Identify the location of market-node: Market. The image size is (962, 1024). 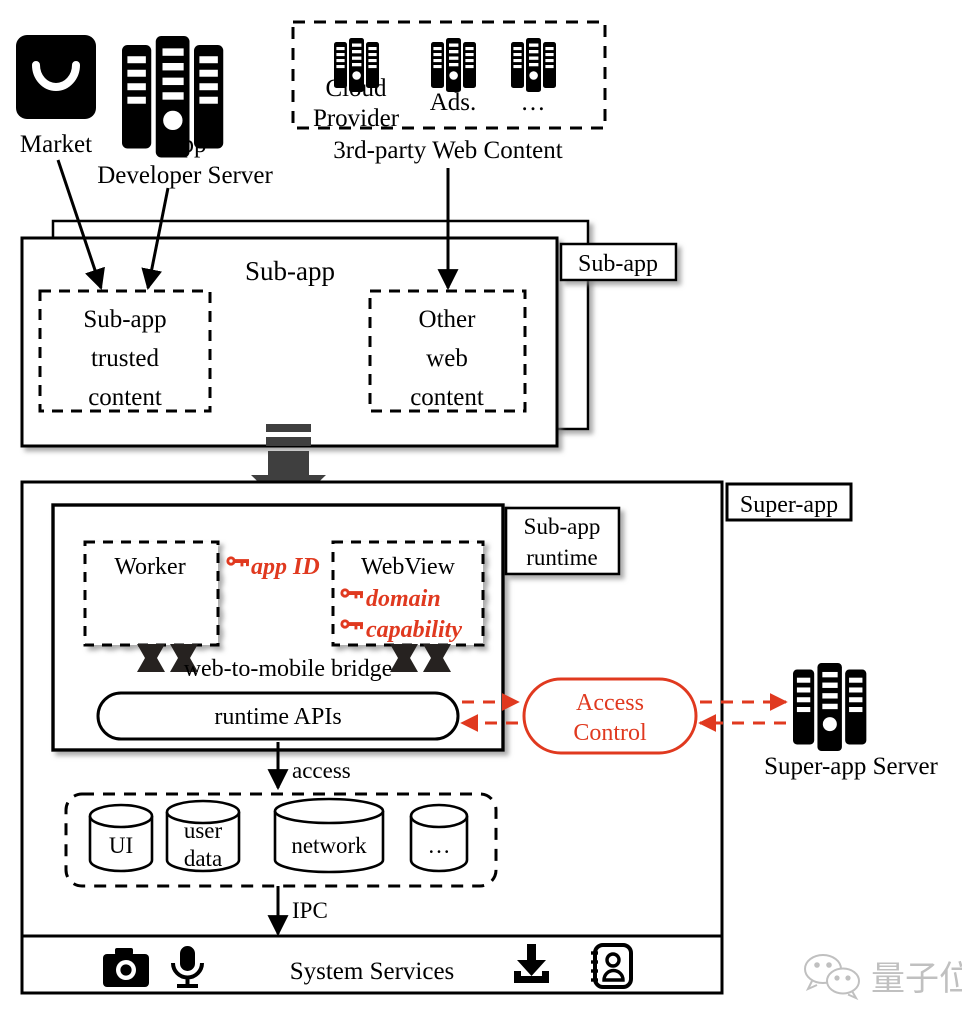
(56, 96).